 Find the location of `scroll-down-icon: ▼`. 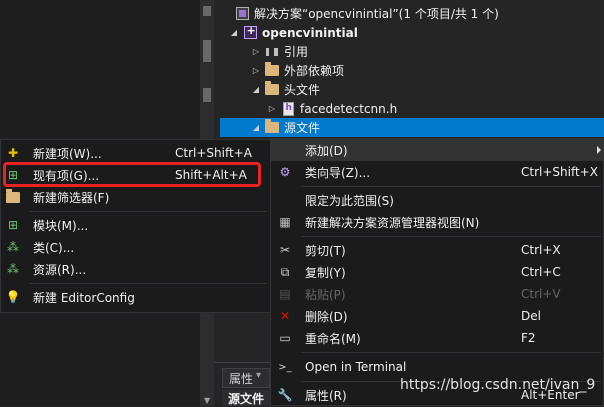

scroll-down-icon: ▼ is located at coordinates (207, 400).